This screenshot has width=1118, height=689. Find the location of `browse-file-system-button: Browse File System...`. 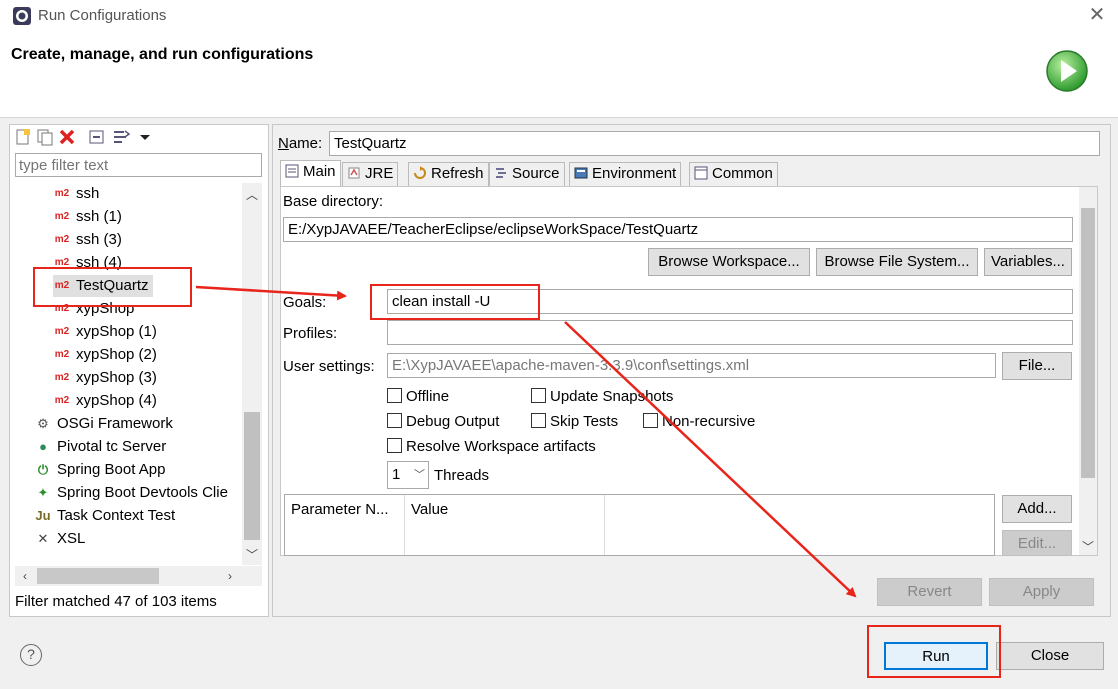

browse-file-system-button: Browse File System... is located at coordinates (897, 262).